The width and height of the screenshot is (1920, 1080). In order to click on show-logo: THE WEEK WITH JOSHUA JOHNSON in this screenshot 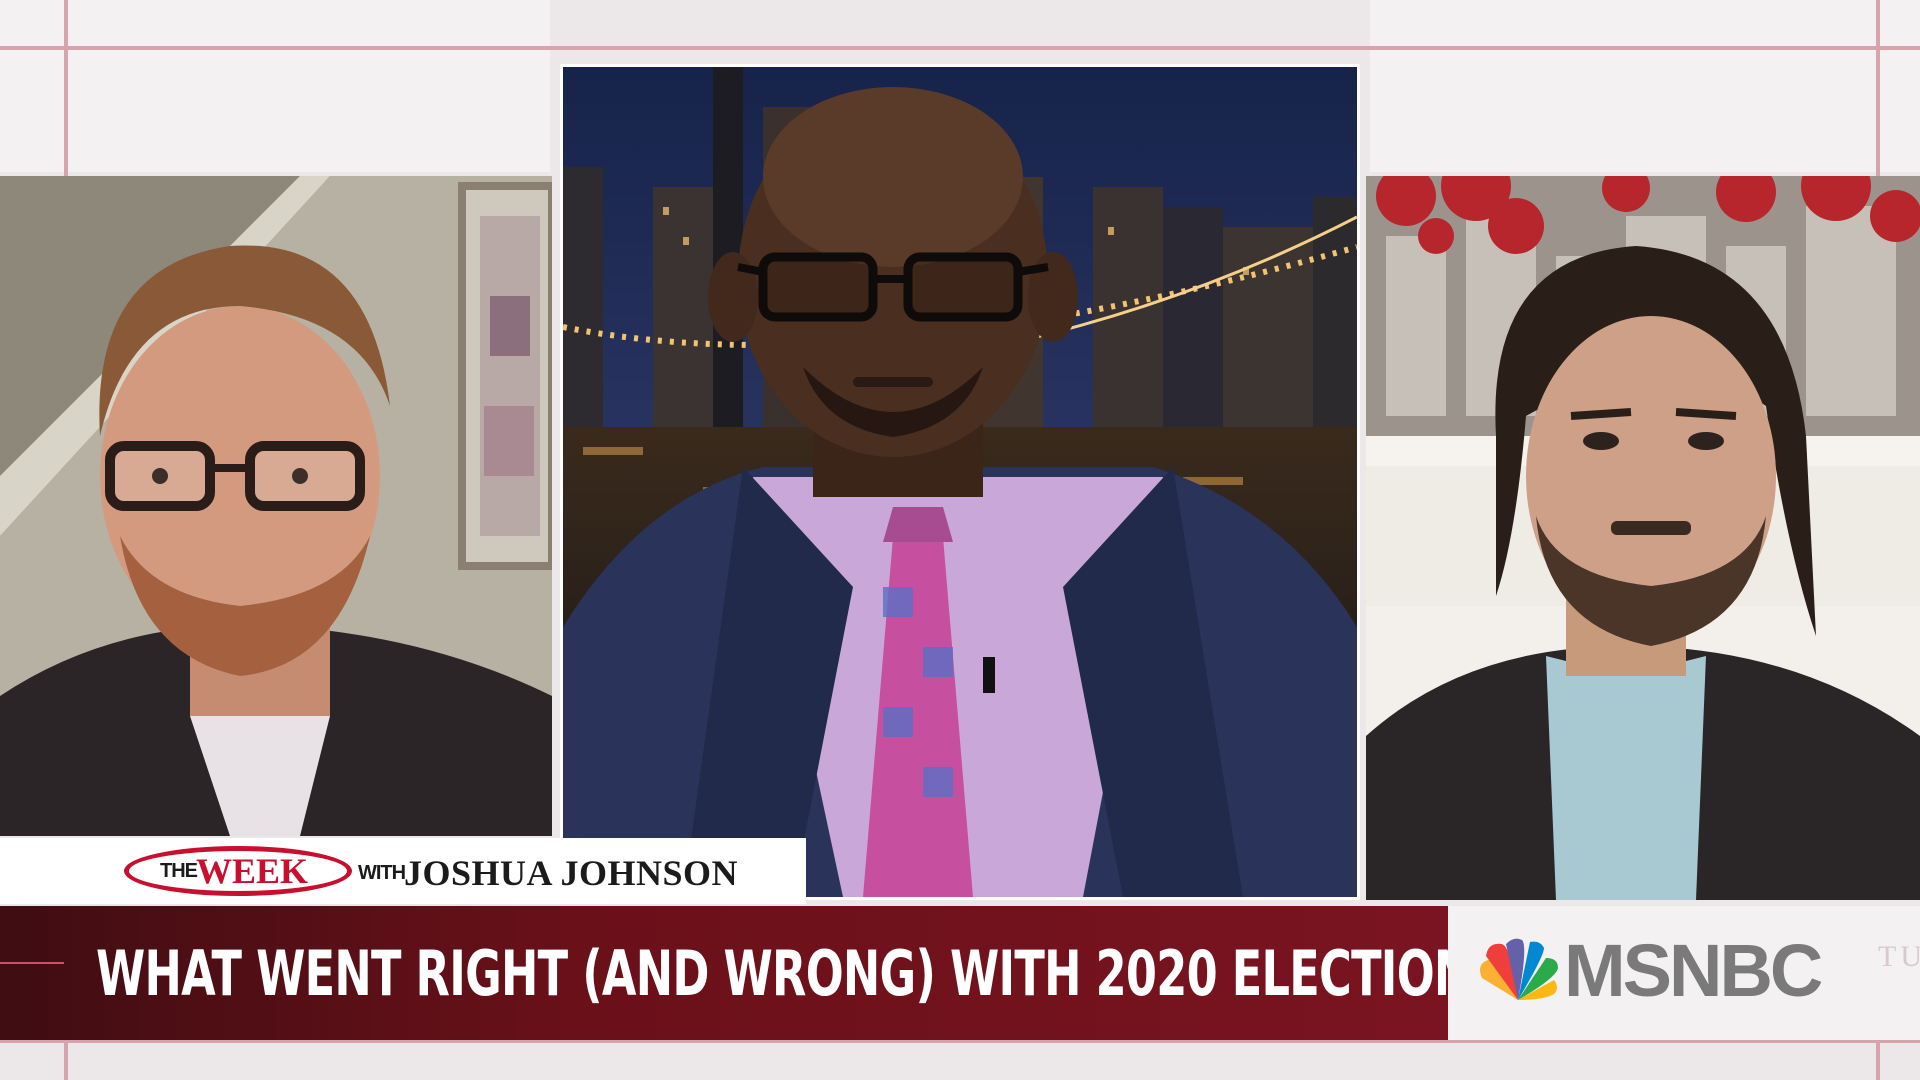, I will do `click(403, 871)`.